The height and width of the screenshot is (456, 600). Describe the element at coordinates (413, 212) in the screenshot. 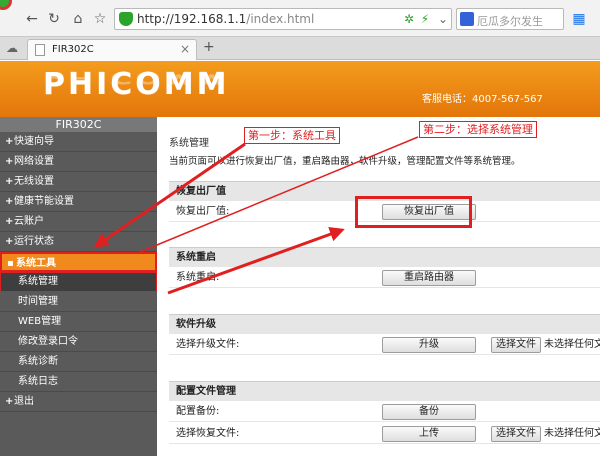

I see `highlight-factory-reset-box` at that location.